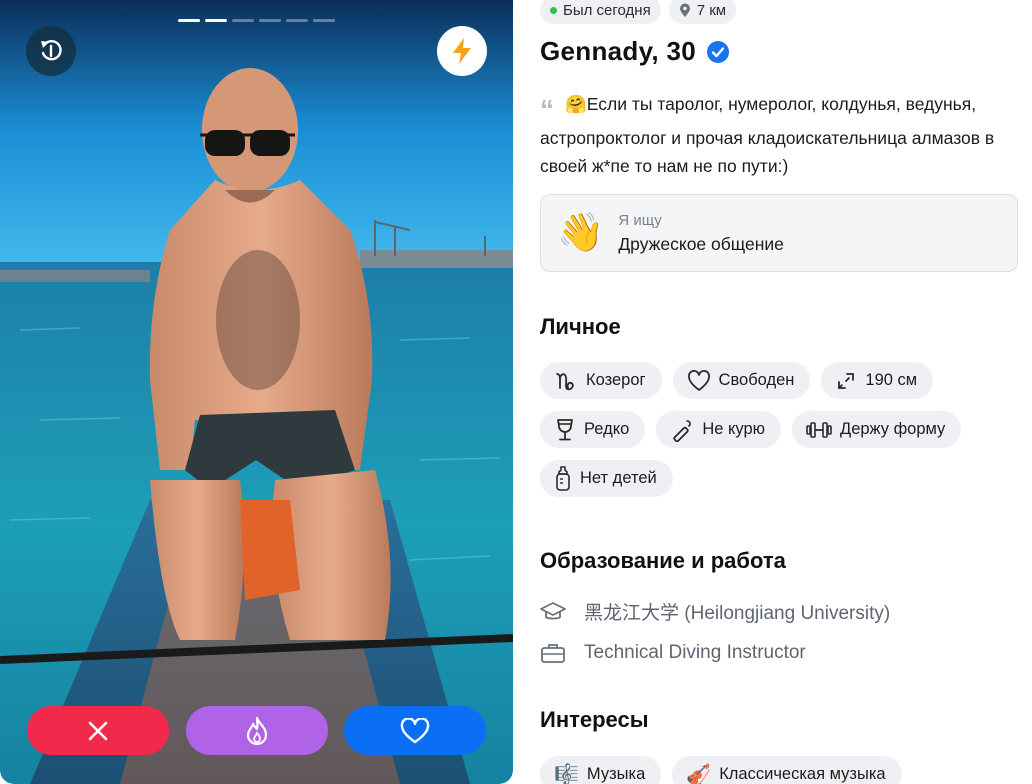 The image size is (1032, 784). I want to click on chip-height: 190 см, so click(877, 380).